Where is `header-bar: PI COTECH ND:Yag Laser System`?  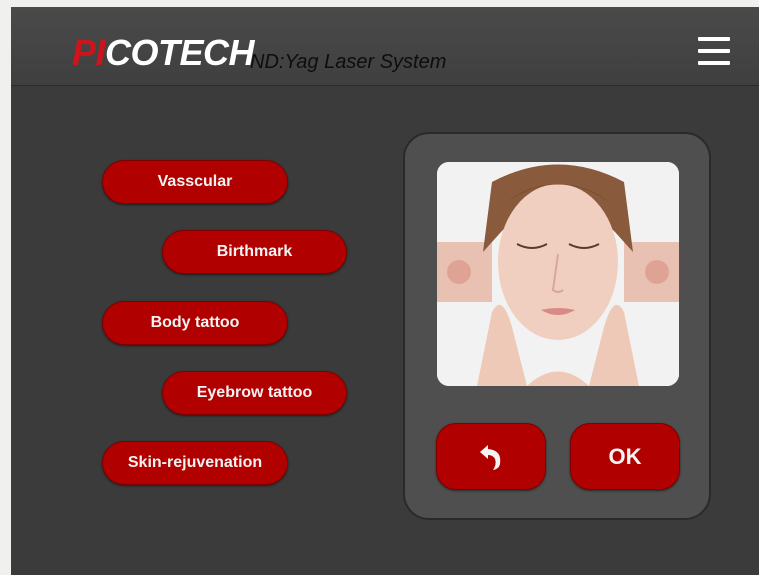
header-bar: PI COTECH ND:Yag Laser System is located at coordinates (385, 46).